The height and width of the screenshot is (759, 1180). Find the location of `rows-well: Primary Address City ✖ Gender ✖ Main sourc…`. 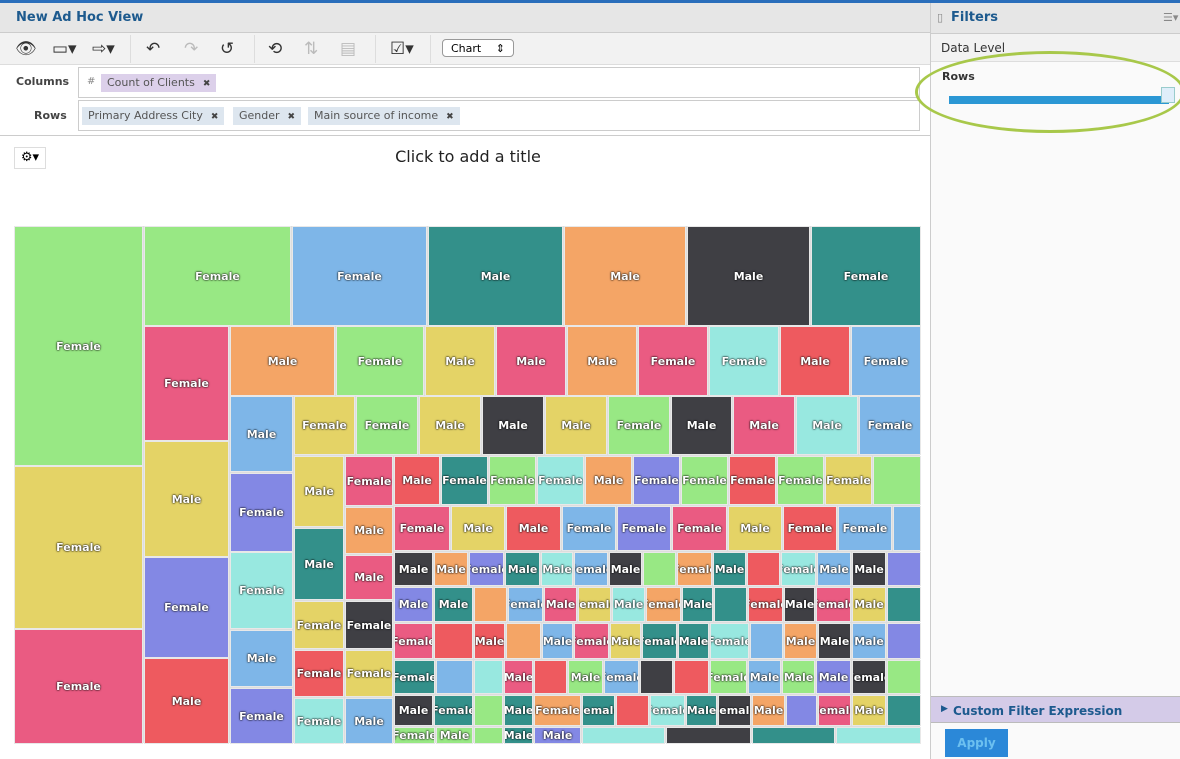

rows-well: Primary Address City ✖ Gender ✖ Main sourc… is located at coordinates (499, 115).